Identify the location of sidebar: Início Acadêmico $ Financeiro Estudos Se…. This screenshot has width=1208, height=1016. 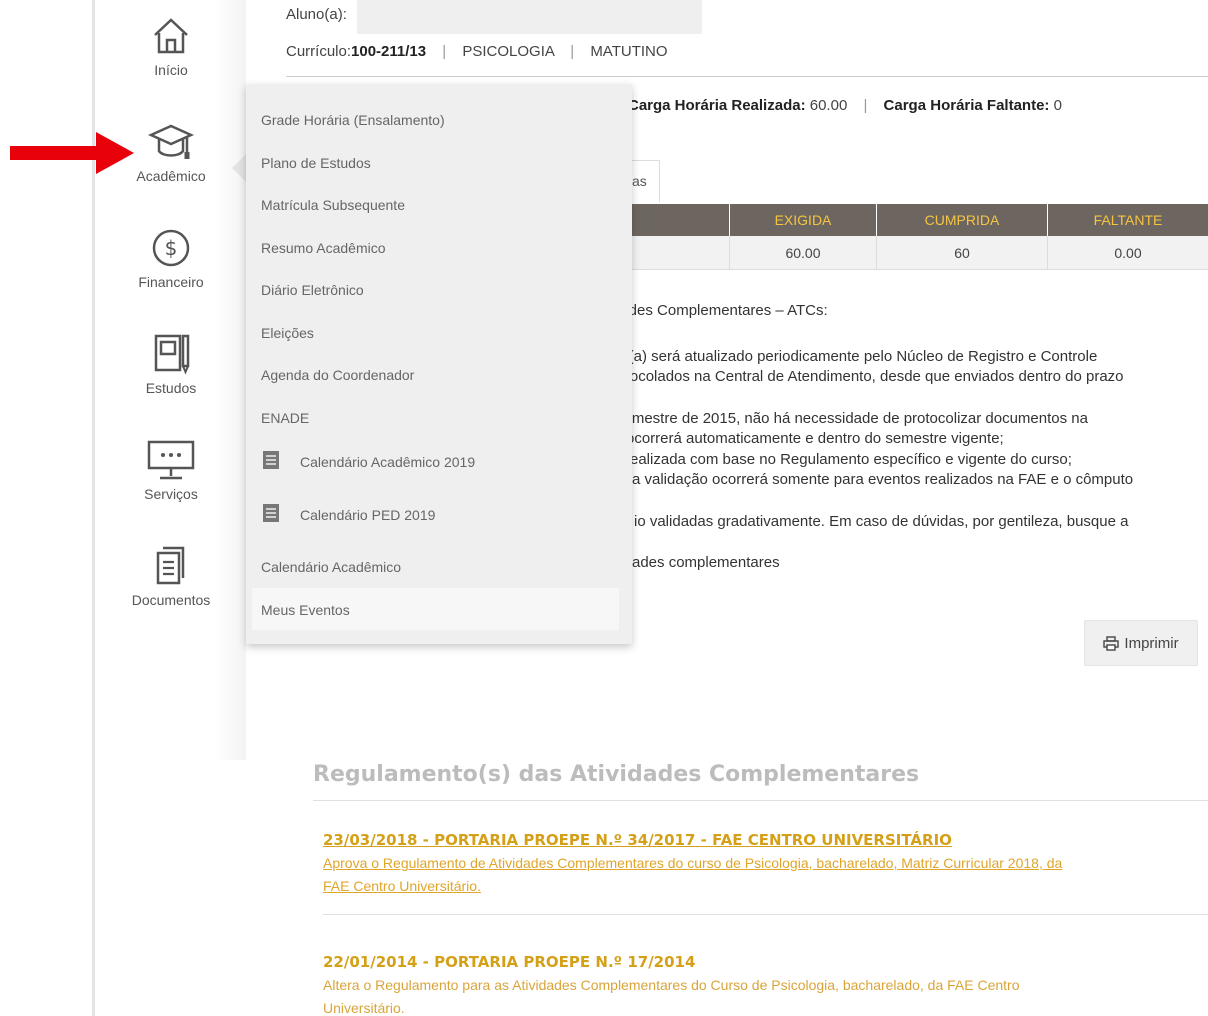
(171, 380).